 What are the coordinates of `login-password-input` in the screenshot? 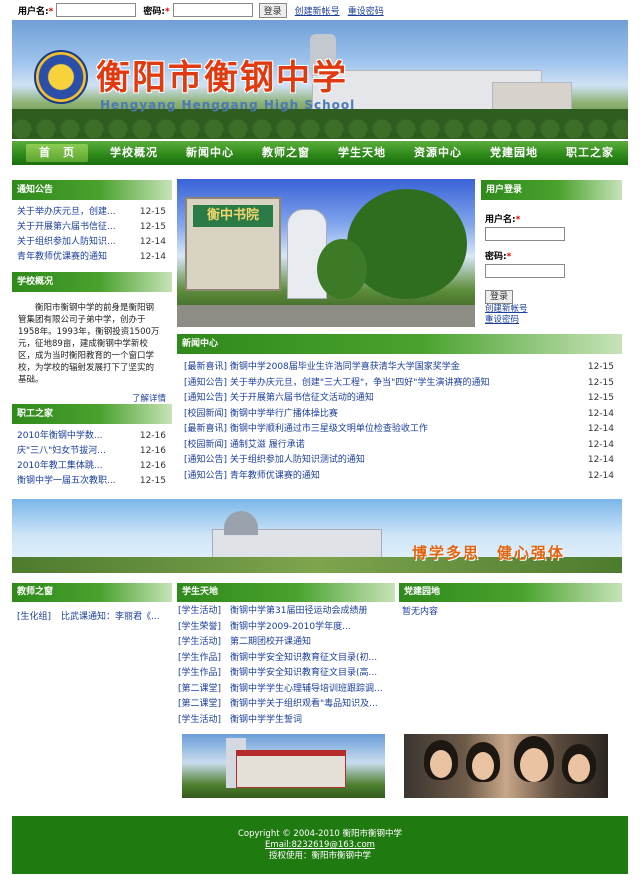 It's located at (525, 271).